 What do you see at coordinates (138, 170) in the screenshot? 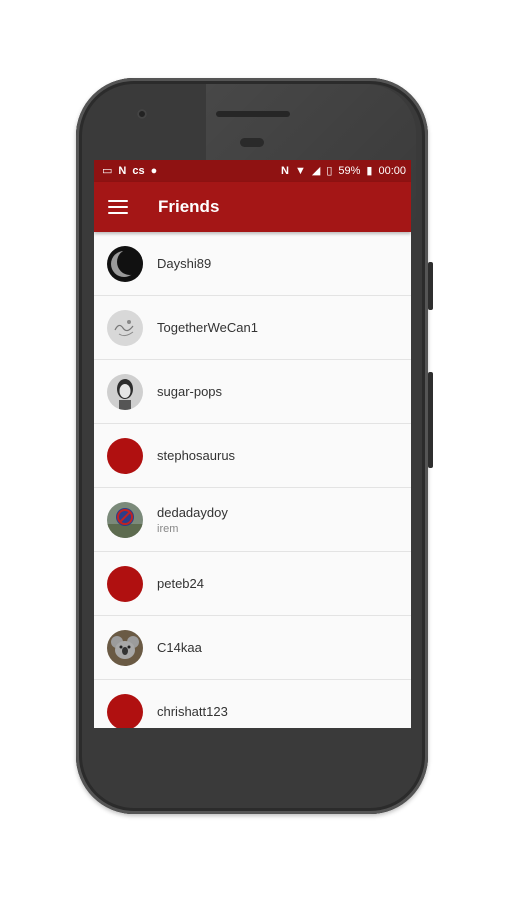
I see `cs-app-icon: cs` at bounding box center [138, 170].